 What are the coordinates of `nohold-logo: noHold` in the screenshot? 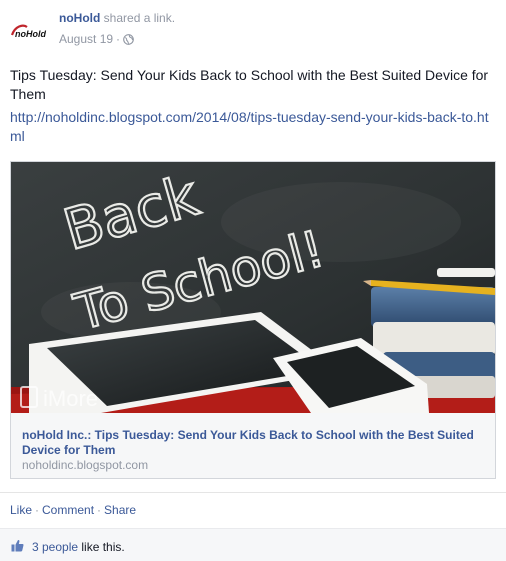 It's located at (28, 31).